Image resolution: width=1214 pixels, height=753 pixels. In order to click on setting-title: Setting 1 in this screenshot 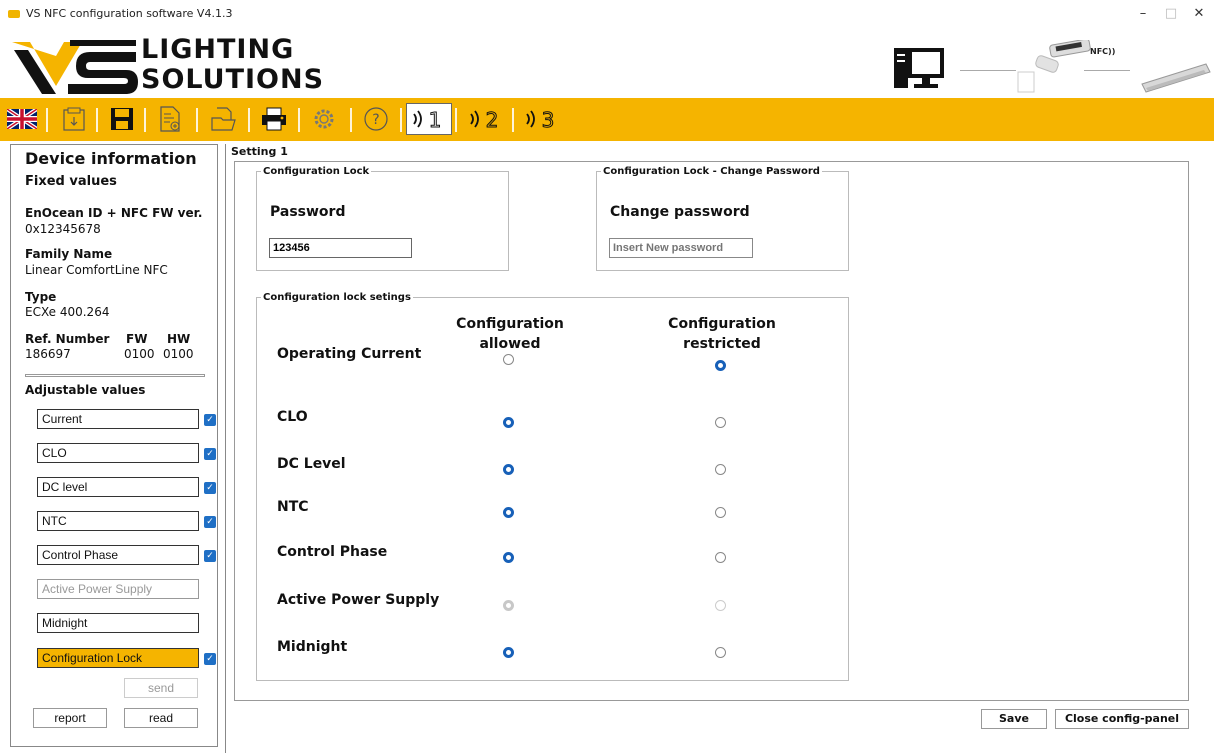, I will do `click(259, 151)`.